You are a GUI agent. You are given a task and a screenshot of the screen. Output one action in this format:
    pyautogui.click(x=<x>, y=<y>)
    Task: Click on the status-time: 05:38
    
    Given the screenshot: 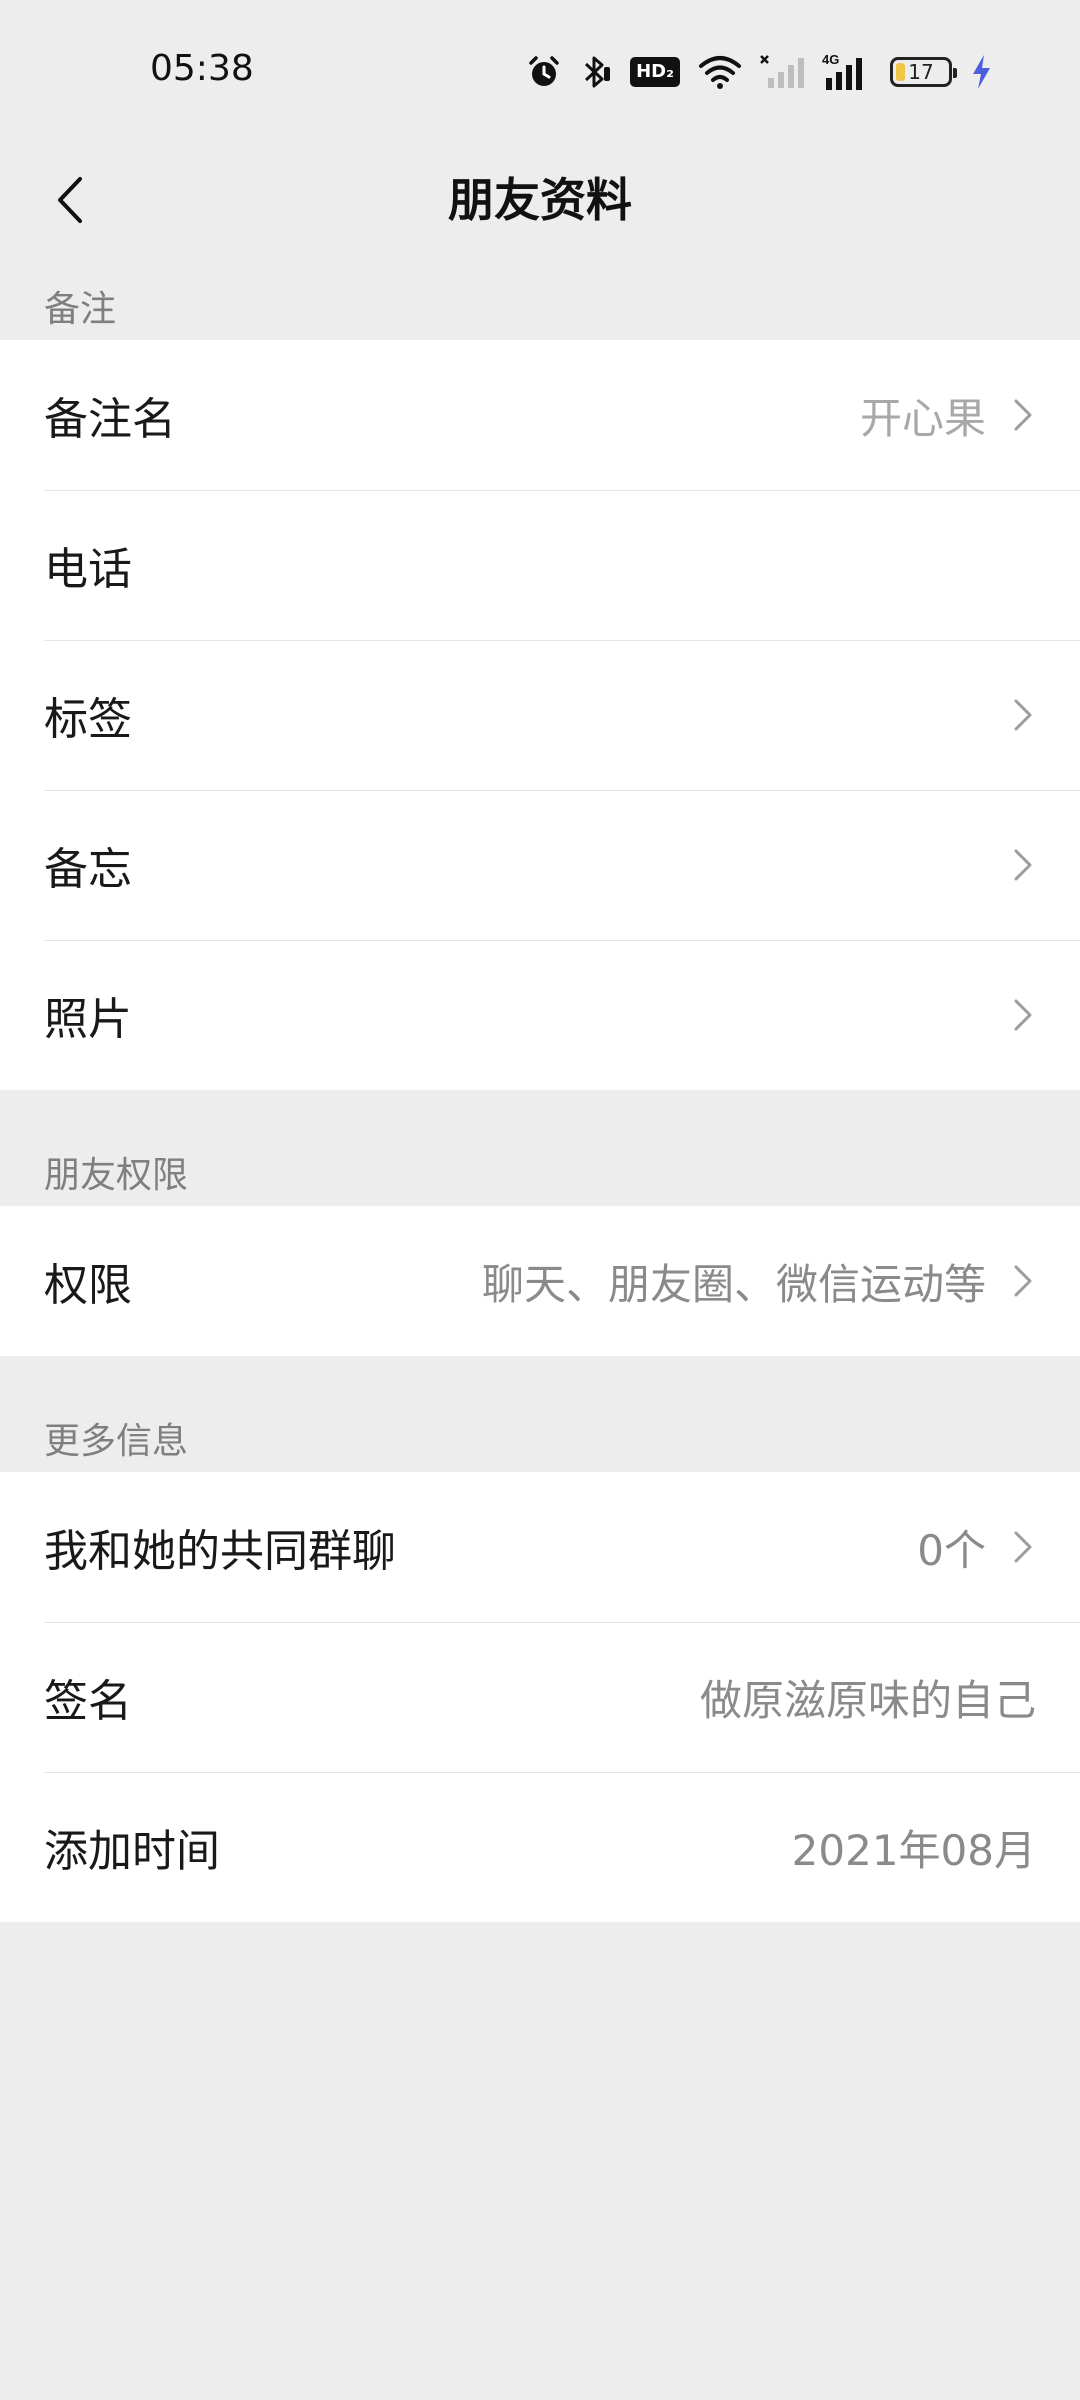 What is the action you would take?
    pyautogui.click(x=202, y=68)
    